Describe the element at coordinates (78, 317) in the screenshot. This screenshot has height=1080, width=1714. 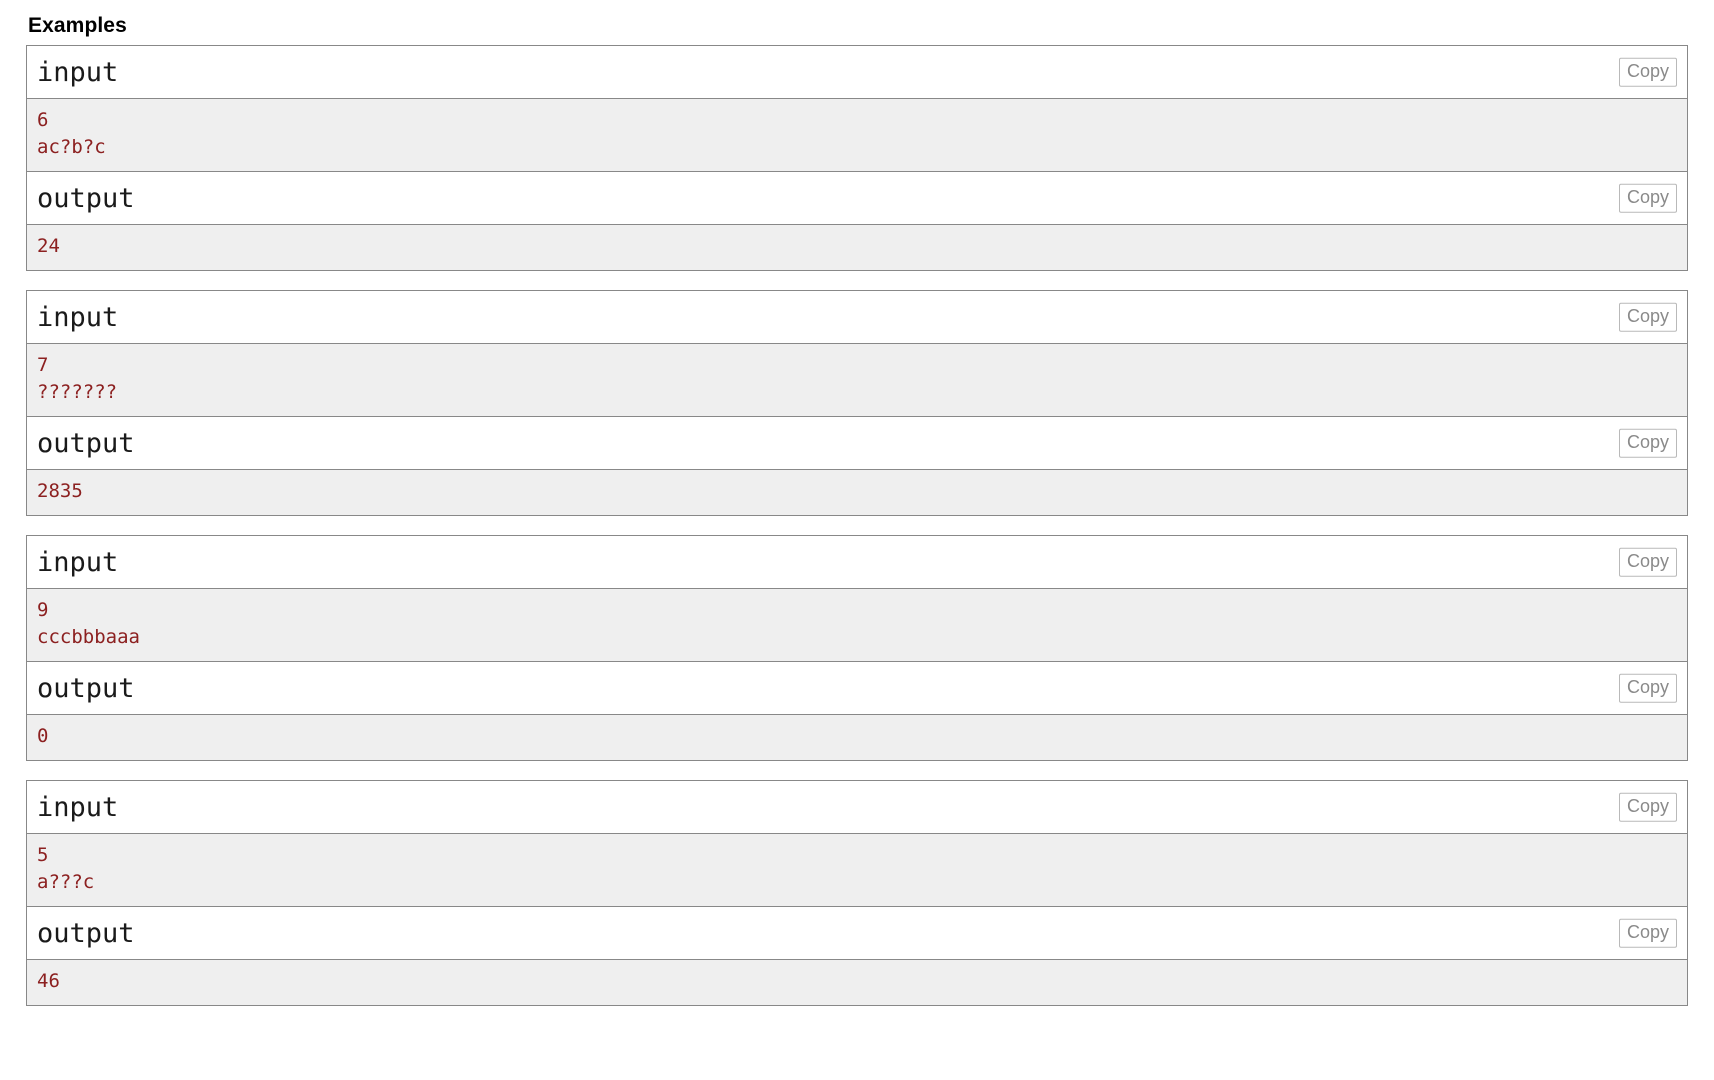
I see `input-label-2: input` at that location.